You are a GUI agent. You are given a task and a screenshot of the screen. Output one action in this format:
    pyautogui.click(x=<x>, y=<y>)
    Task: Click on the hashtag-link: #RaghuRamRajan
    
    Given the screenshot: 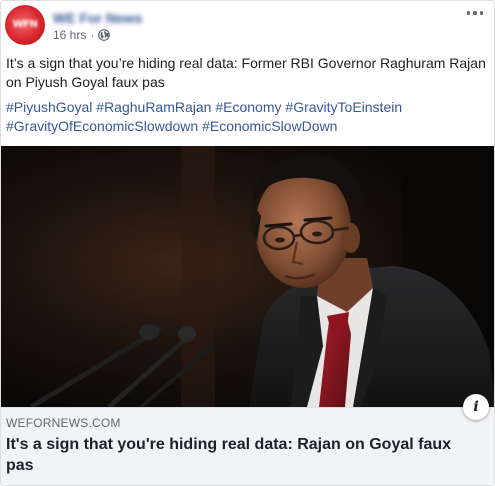 What is the action you would take?
    pyautogui.click(x=153, y=107)
    